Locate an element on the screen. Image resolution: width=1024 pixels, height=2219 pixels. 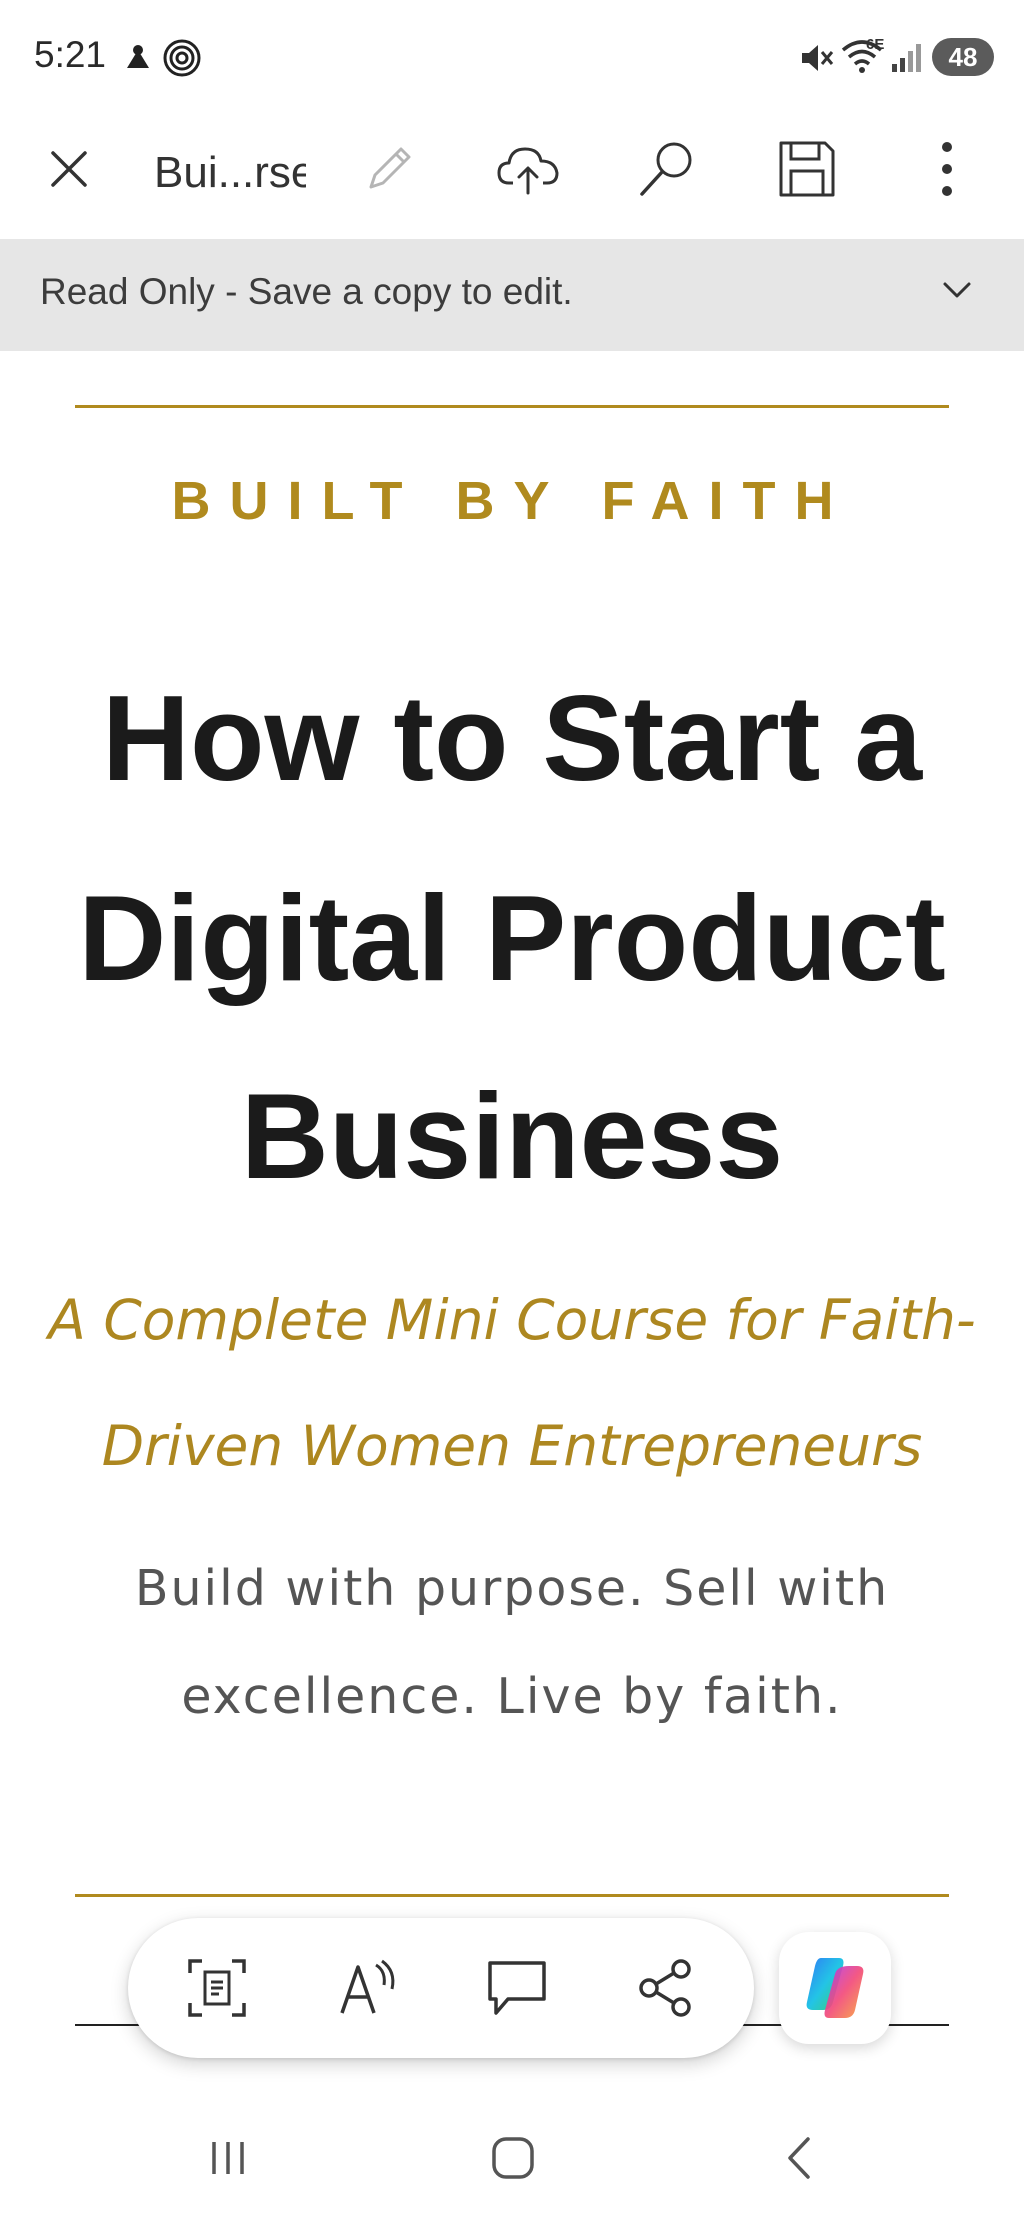
save-icon is located at coordinates (807, 169).